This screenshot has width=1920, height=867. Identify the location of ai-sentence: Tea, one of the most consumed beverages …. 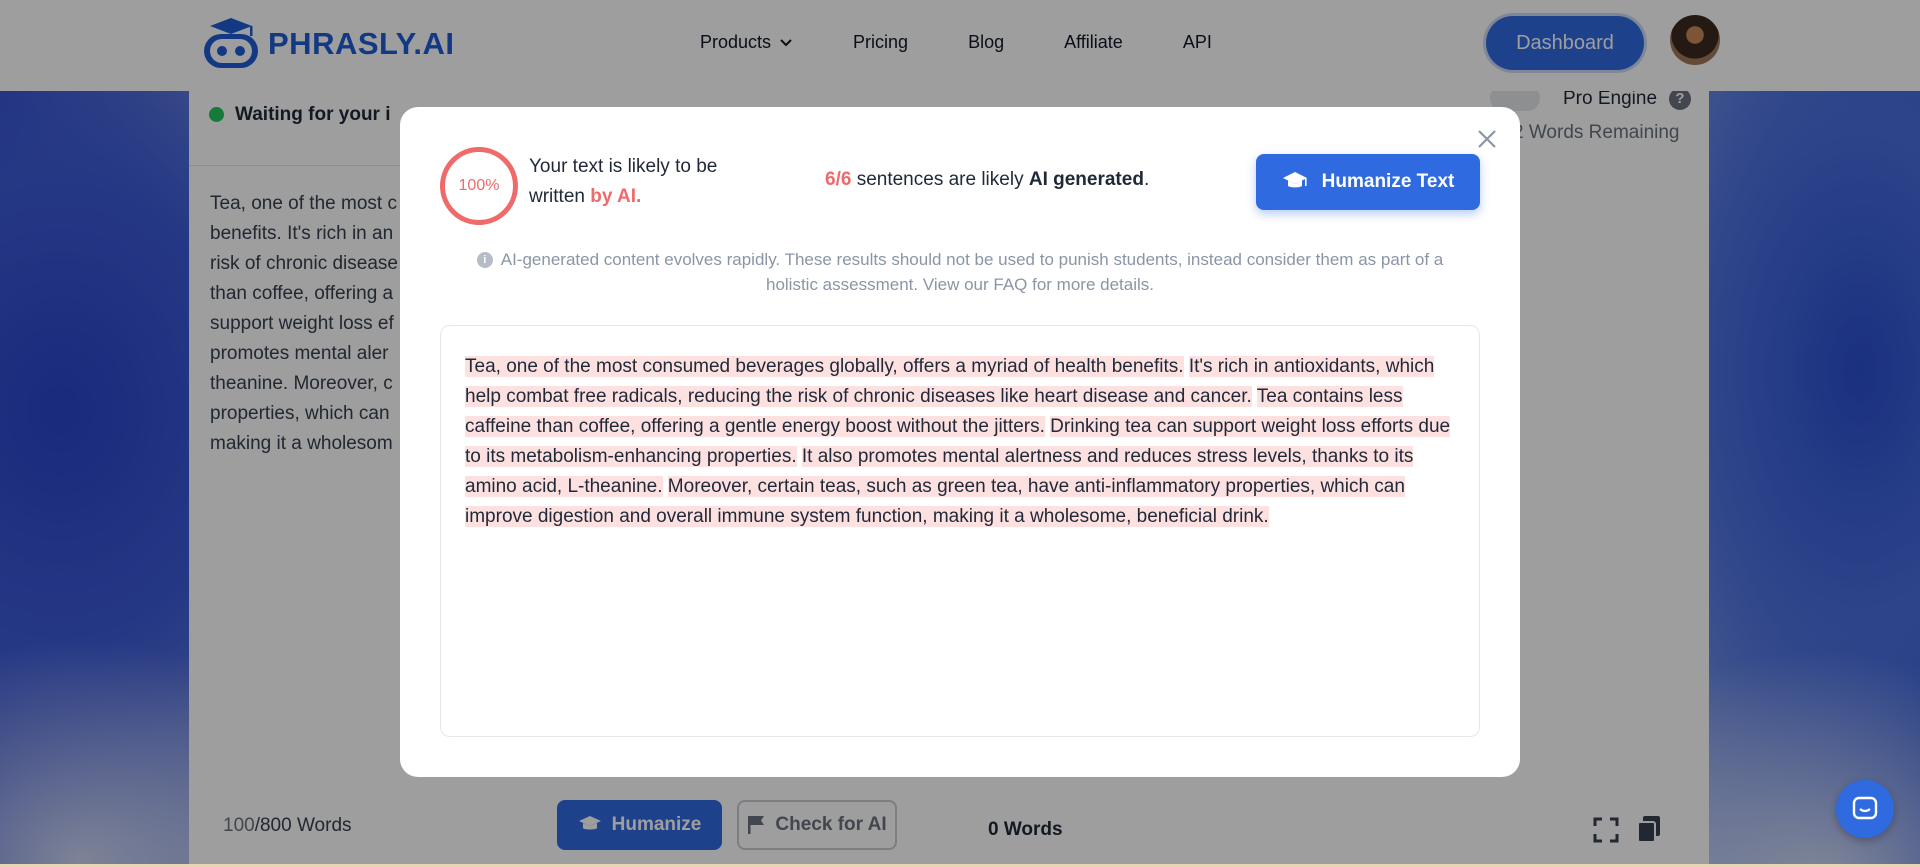
(824, 366).